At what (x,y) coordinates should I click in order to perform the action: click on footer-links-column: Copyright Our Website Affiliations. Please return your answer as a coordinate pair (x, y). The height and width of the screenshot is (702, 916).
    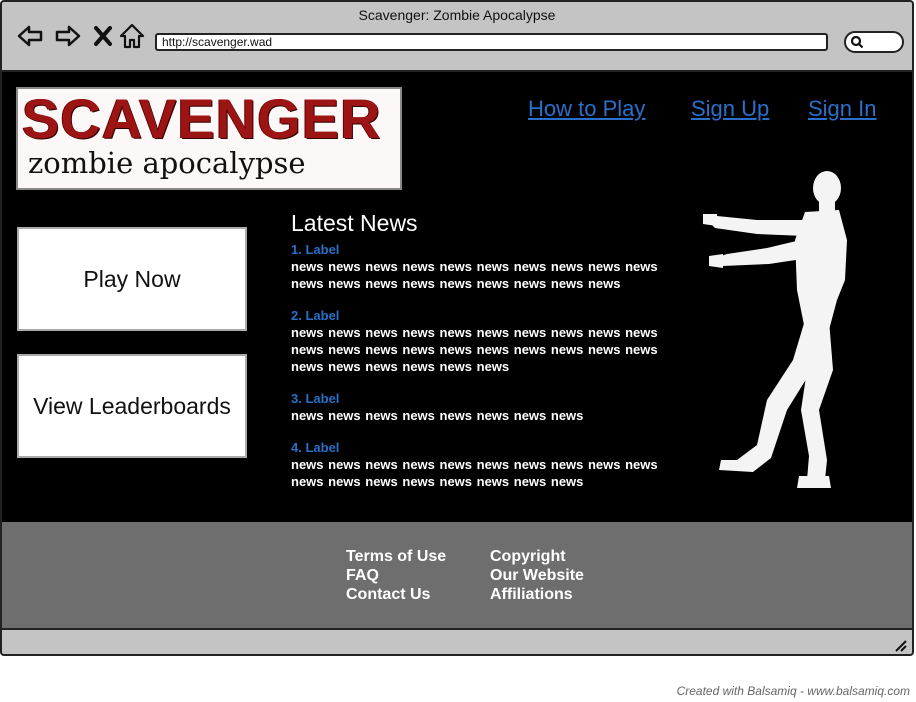
    Looking at the image, I should click on (537, 575).